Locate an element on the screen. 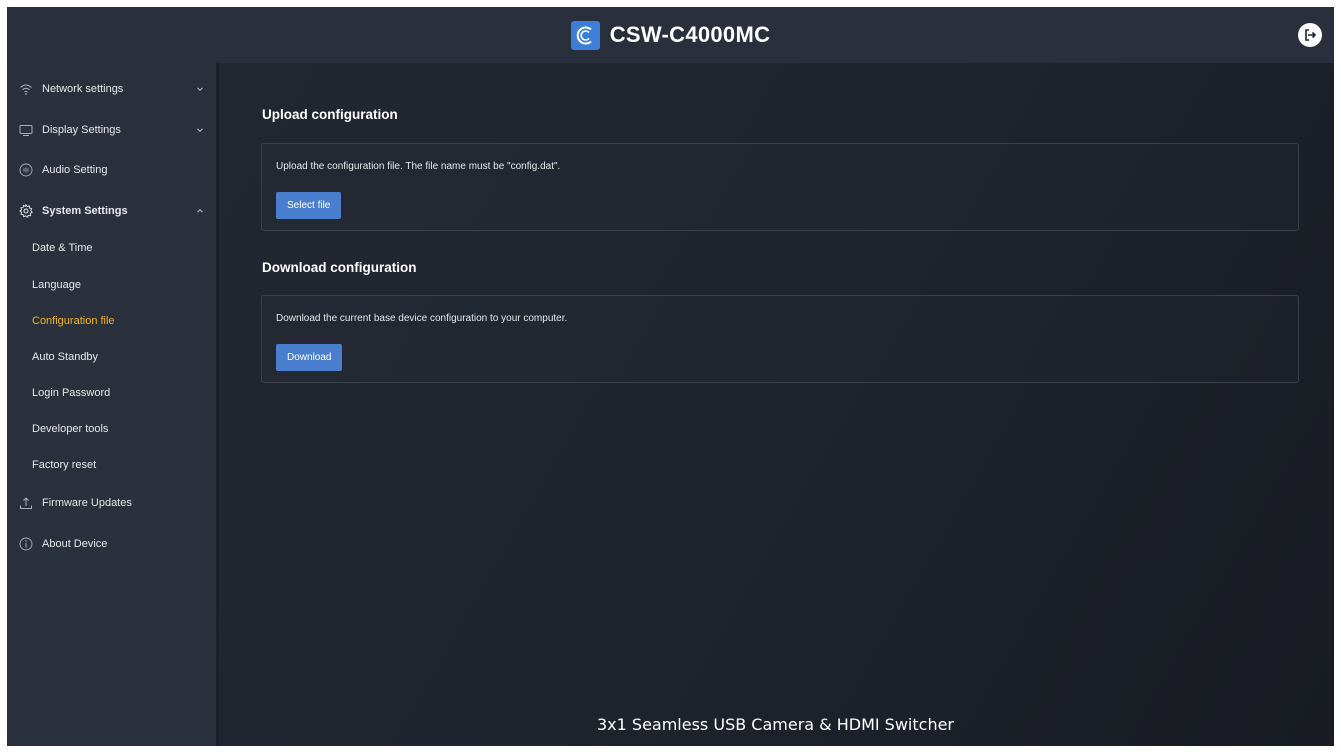  sidebar-subitem-auto-standby: Auto Standby is located at coordinates (111, 357).